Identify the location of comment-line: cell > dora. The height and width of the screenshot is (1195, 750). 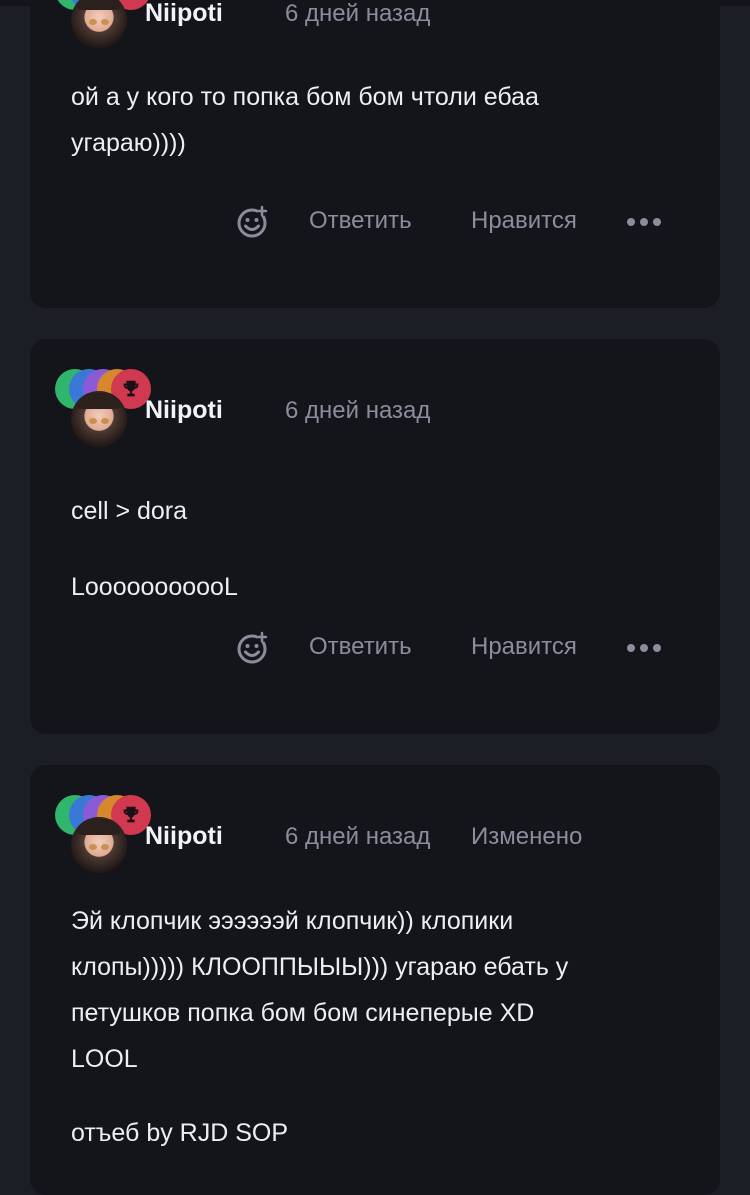
(129, 511).